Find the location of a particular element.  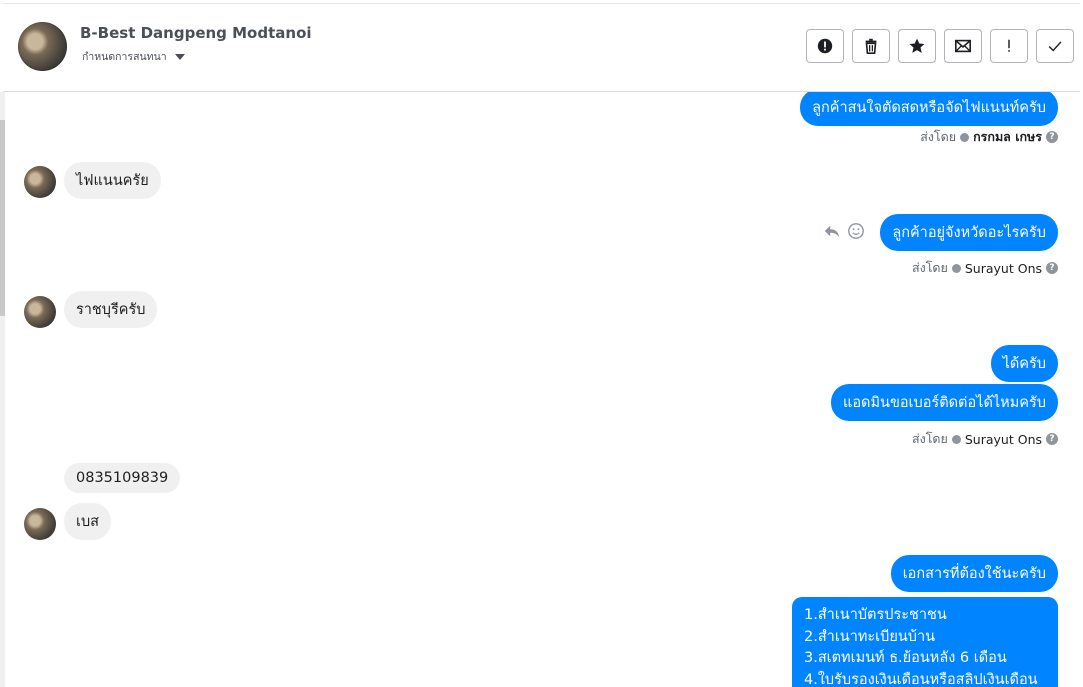

contact-name: B-Best Dangpeng Modtanoi is located at coordinates (196, 33).